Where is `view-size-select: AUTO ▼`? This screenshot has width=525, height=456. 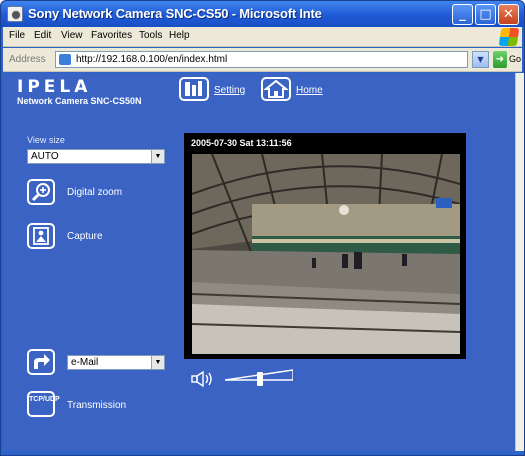 view-size-select: AUTO ▼ is located at coordinates (96, 156).